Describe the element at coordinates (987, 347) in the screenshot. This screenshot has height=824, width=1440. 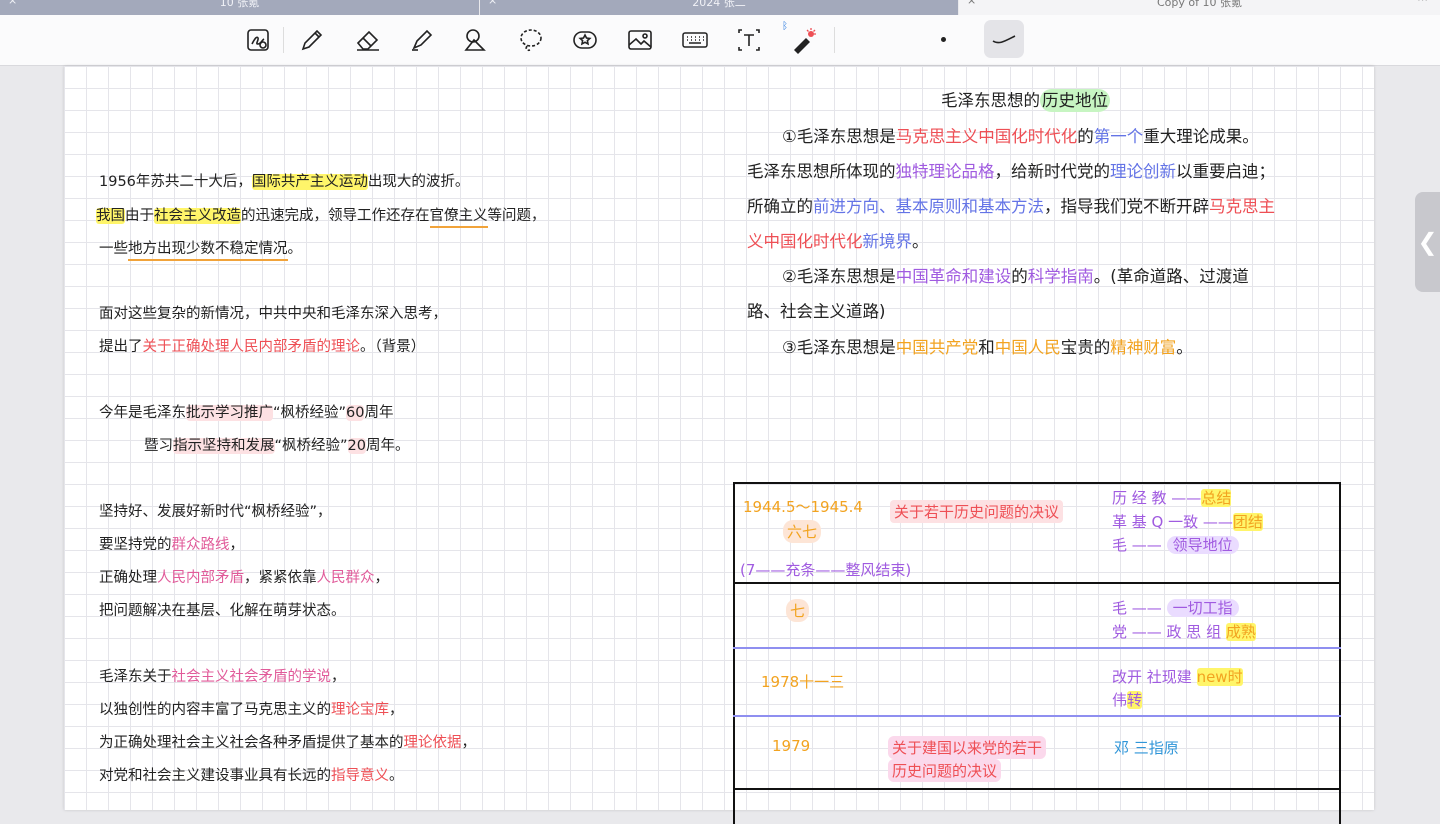
I see `note-line: ③毛泽东思想是中国共产党和中国人民宝贵的精神财富。` at that location.